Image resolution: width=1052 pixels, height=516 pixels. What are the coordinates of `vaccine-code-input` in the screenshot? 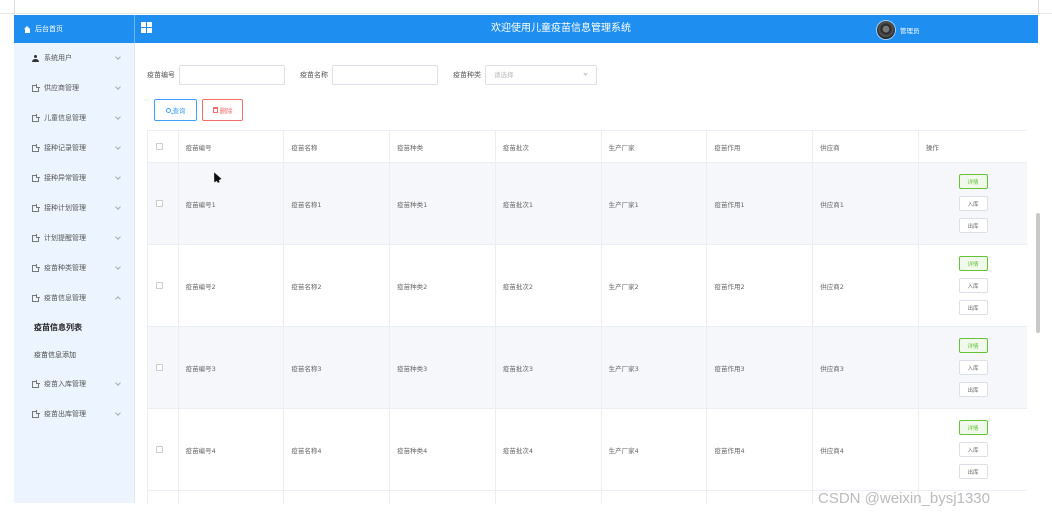 It's located at (232, 75).